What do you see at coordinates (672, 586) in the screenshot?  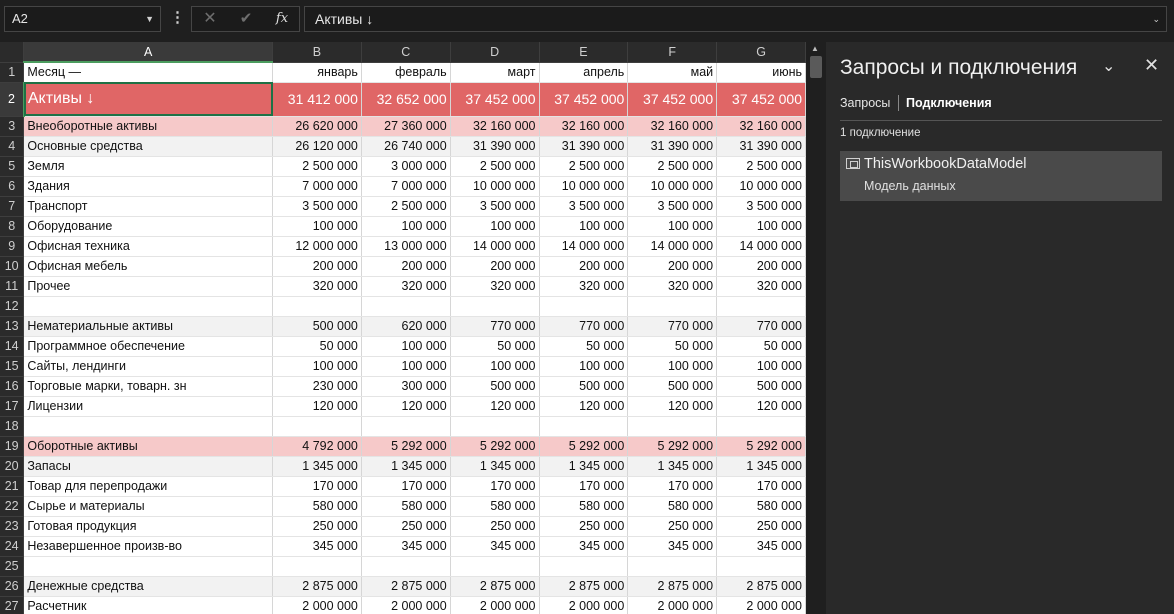 I see `cell-f26: 2 875 000` at bounding box center [672, 586].